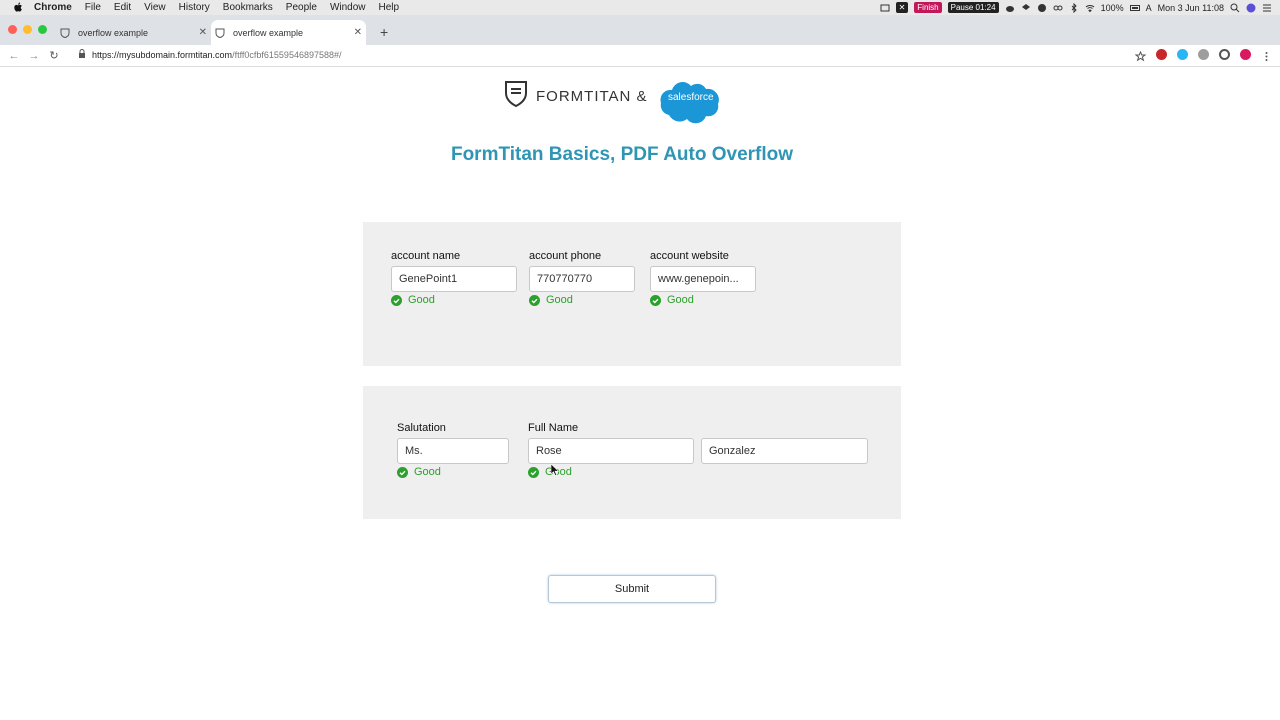 The image size is (1280, 720). What do you see at coordinates (1161, 54) in the screenshot?
I see `adblock-icon` at bounding box center [1161, 54].